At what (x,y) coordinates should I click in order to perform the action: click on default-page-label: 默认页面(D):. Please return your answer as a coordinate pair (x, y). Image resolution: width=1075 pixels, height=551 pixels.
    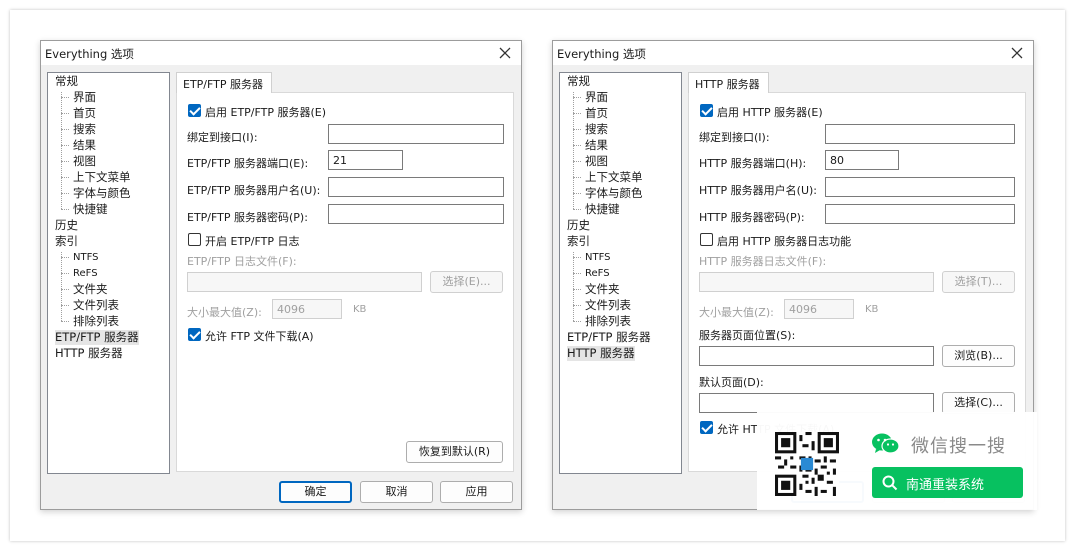
    Looking at the image, I should click on (731, 382).